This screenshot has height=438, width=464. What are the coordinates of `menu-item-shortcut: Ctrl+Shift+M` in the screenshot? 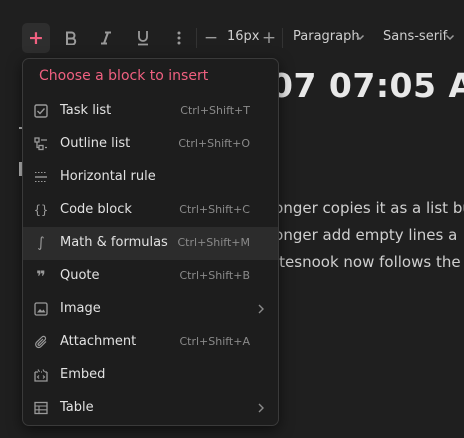 It's located at (214, 242).